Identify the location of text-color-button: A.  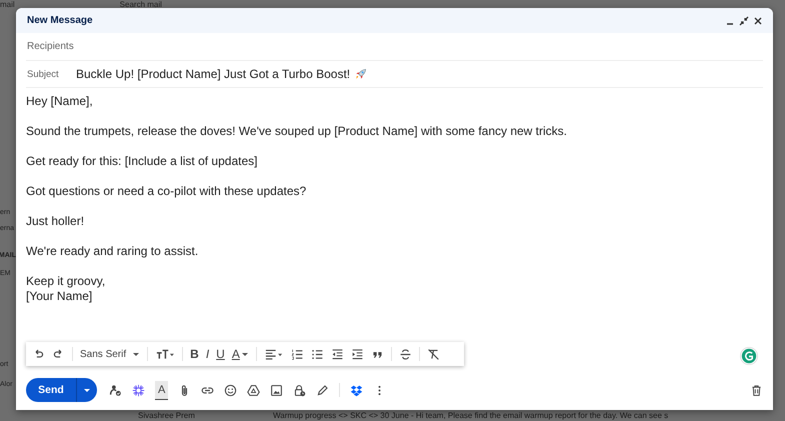
(240, 354).